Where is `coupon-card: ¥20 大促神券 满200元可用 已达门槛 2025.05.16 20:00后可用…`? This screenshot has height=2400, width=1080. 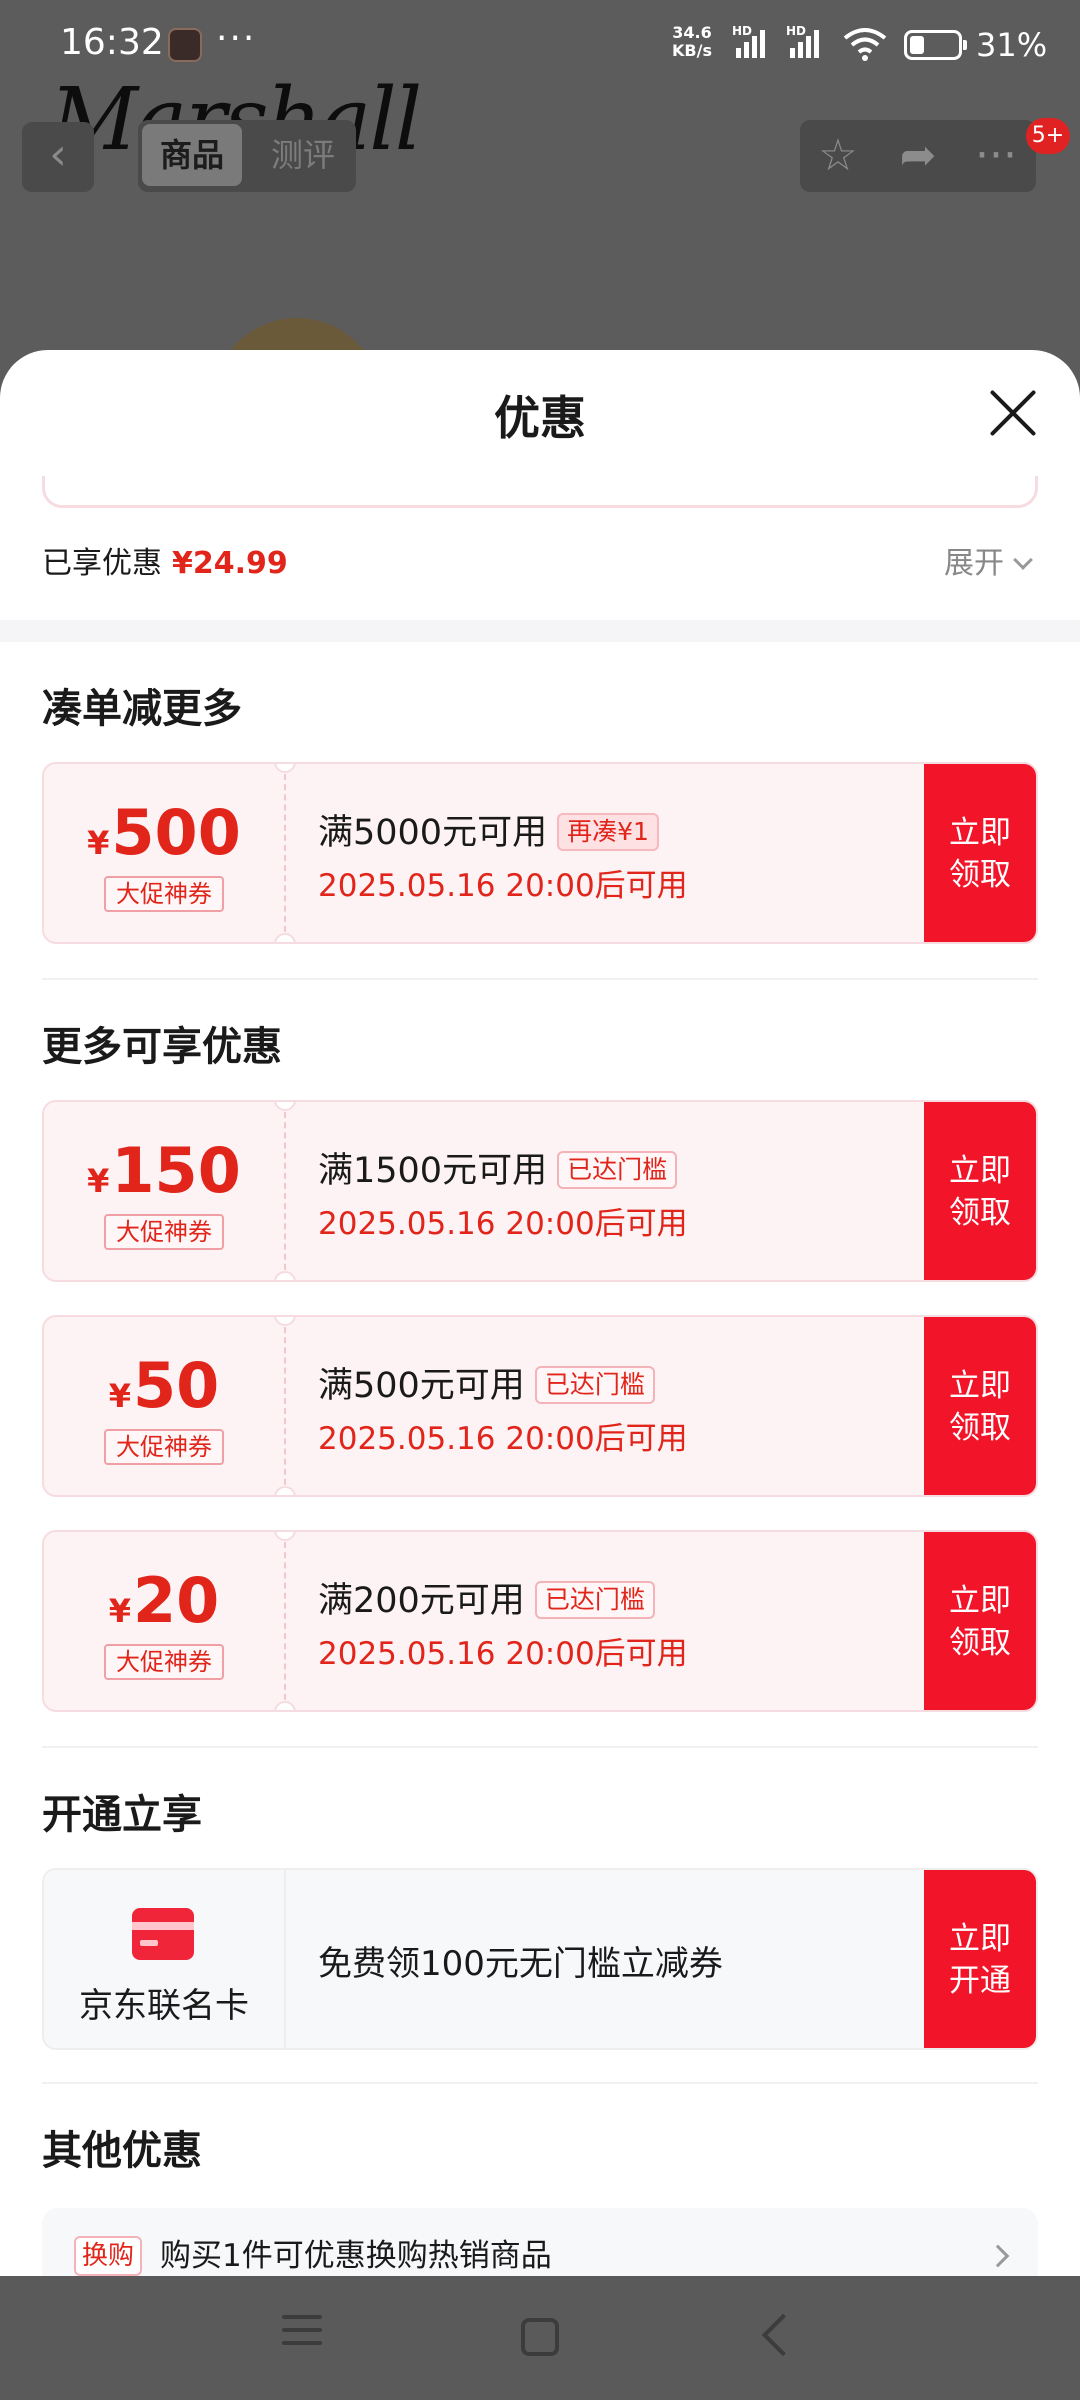 coupon-card: ¥20 大促神券 满200元可用 已达门槛 2025.05.16 20:00后可用… is located at coordinates (540, 1621).